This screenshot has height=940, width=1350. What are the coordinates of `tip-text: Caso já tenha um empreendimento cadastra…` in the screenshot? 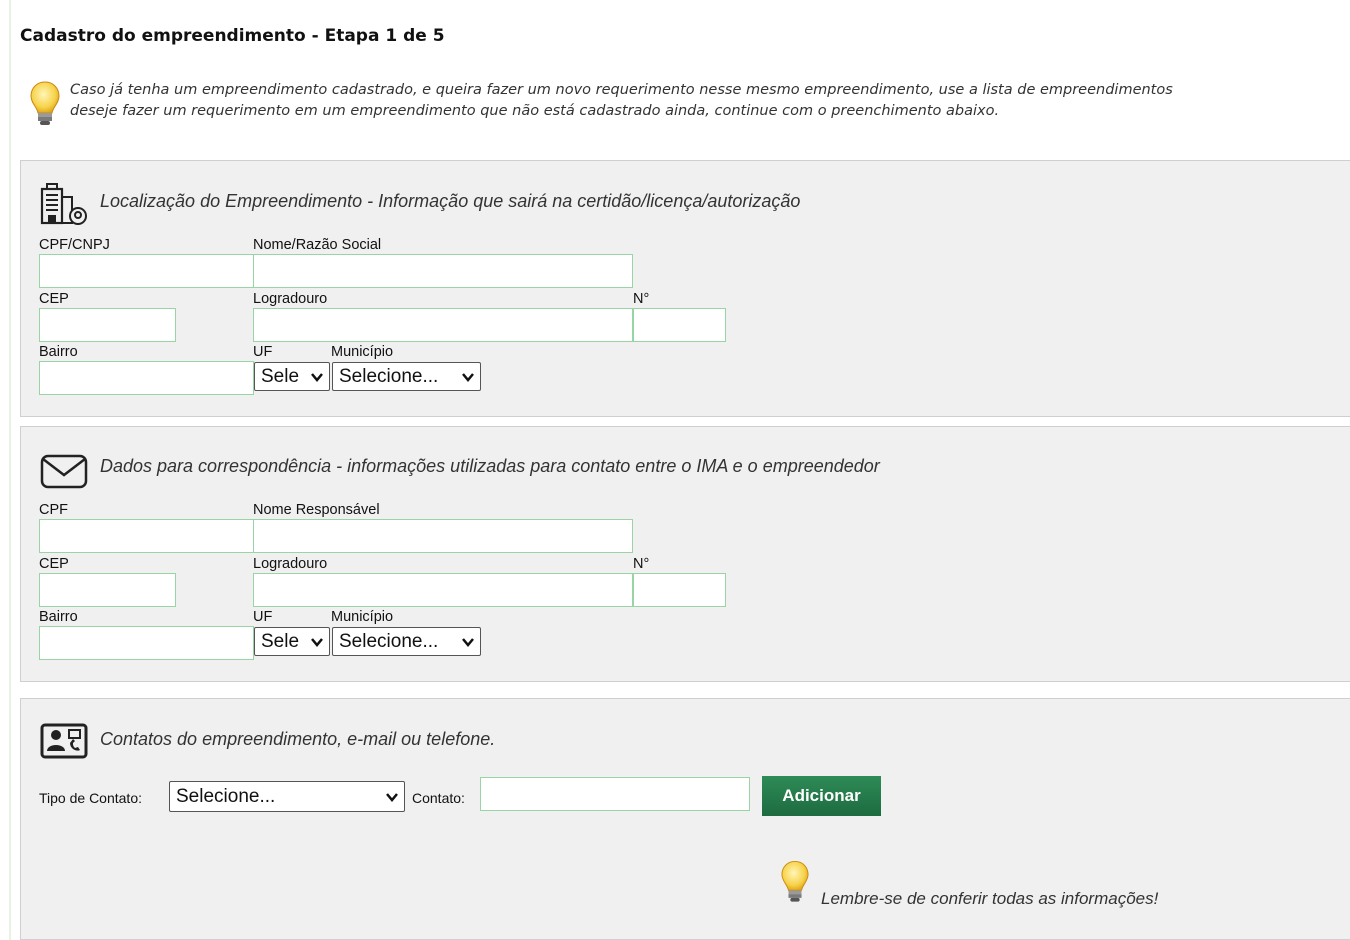 It's located at (710, 101).